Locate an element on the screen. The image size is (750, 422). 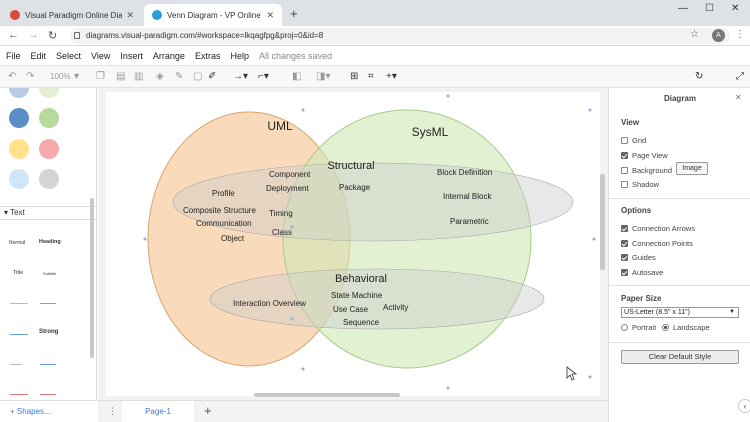
item-internal-block: Internal Block is located at coordinates (467, 196).